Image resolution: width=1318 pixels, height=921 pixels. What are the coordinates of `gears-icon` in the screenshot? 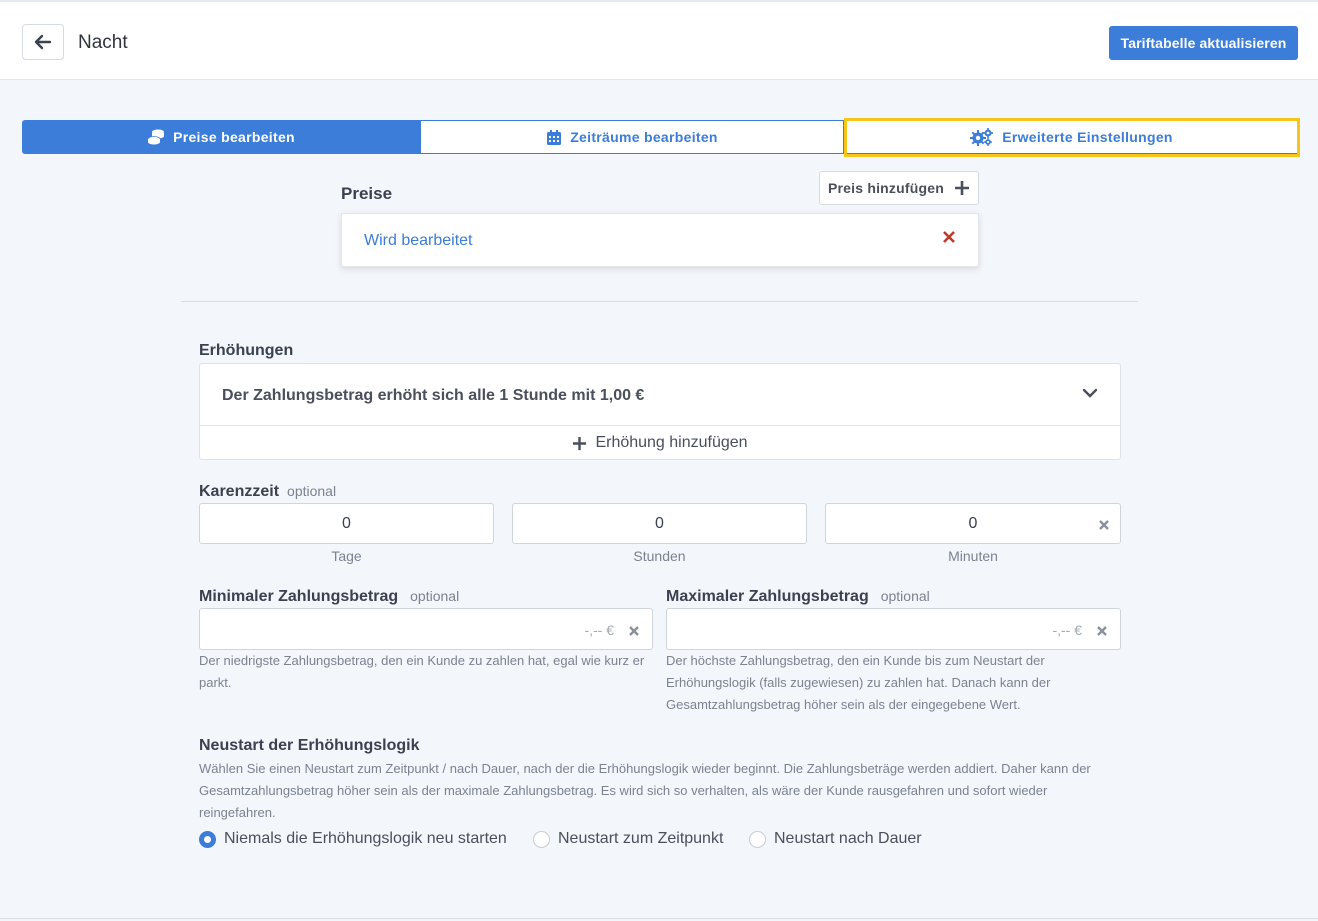 It's located at (982, 137).